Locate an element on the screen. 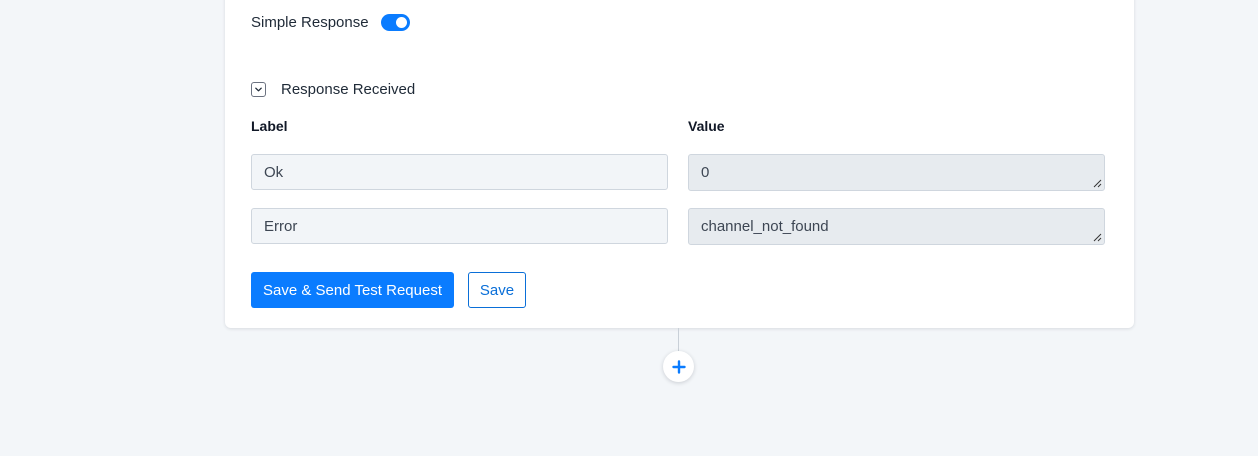 The height and width of the screenshot is (456, 1258). workflow-connector-line is located at coordinates (678, 340).